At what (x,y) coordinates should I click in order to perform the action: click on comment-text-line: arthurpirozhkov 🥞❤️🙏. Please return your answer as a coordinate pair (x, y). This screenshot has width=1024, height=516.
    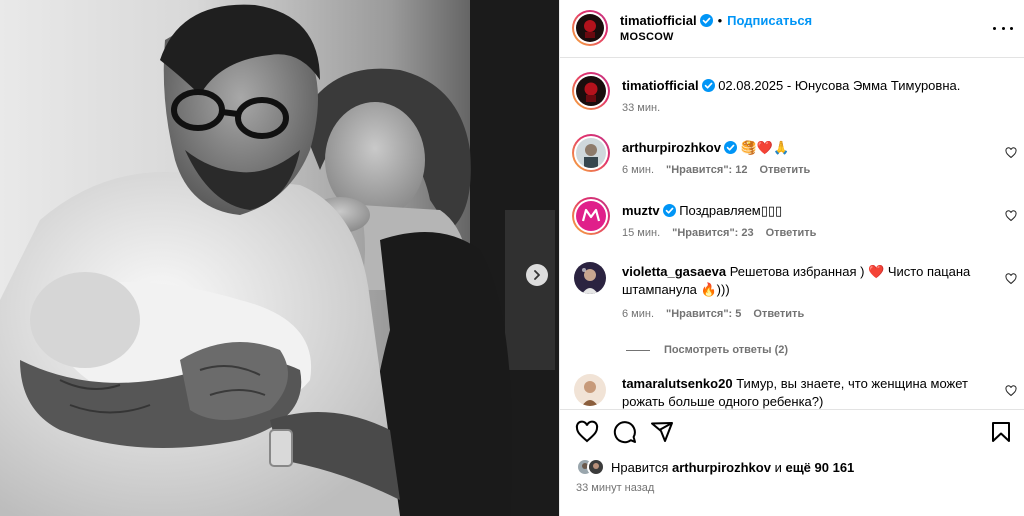
    Looking at the image, I should click on (806, 148).